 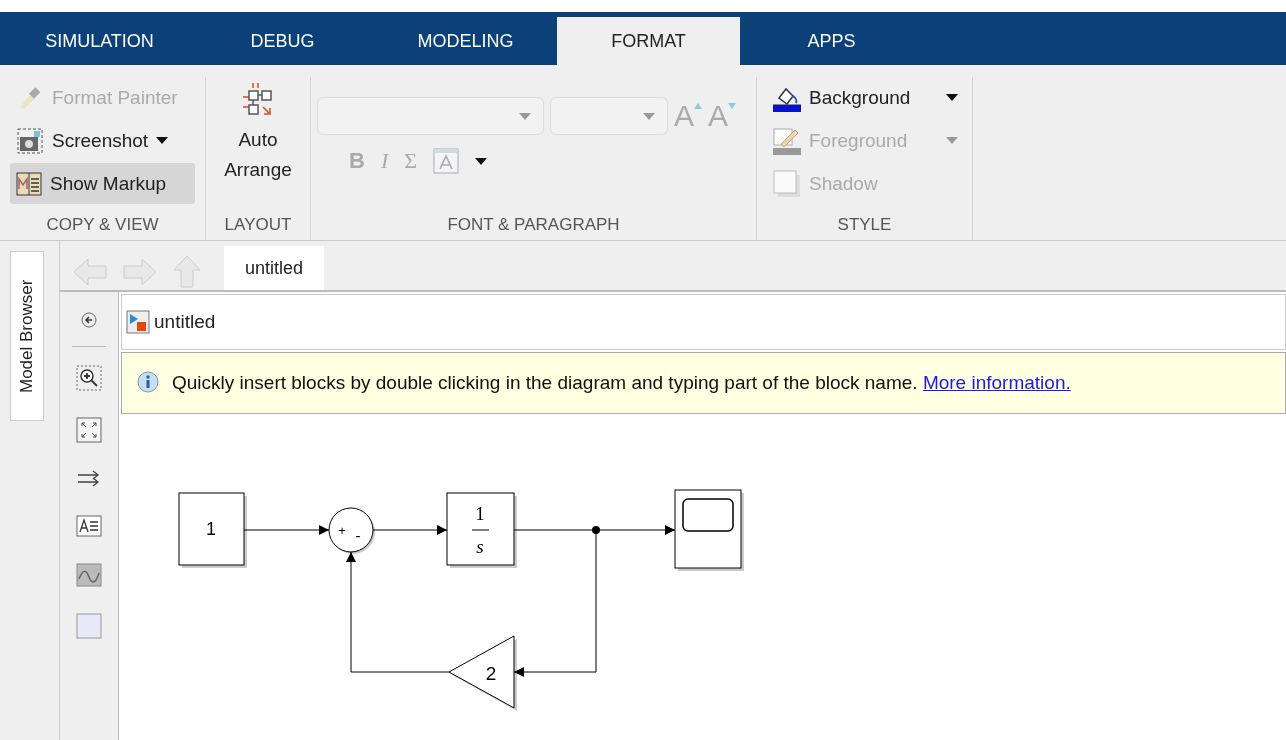 I want to click on markup-icon, so click(x=29, y=183).